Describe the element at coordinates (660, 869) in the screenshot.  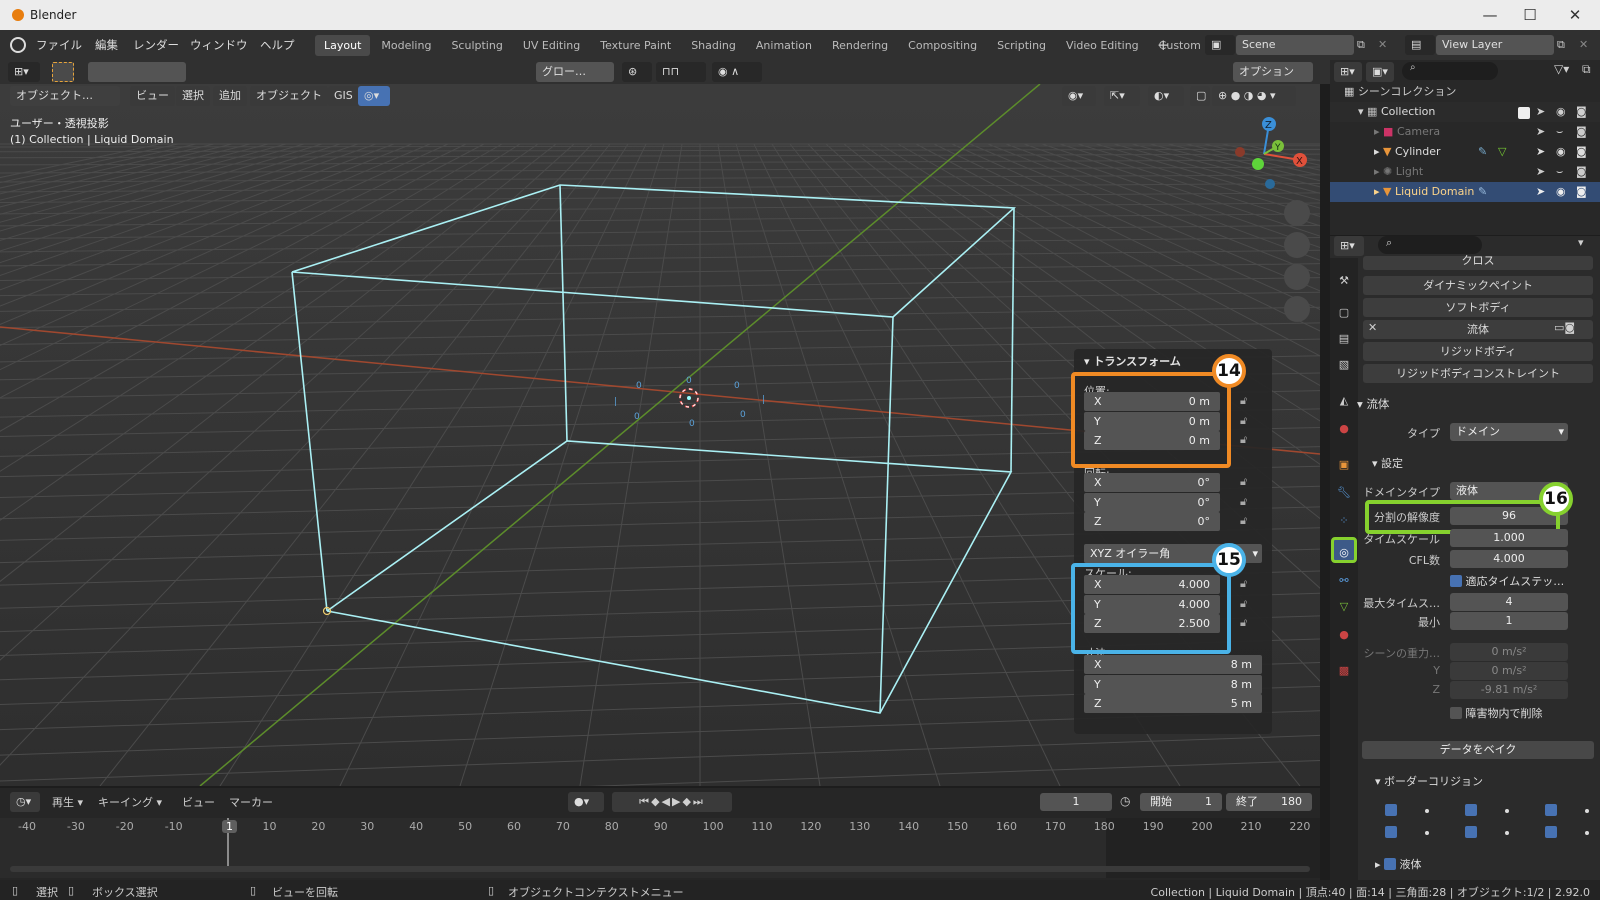
I see `timeline-scrollbar` at that location.